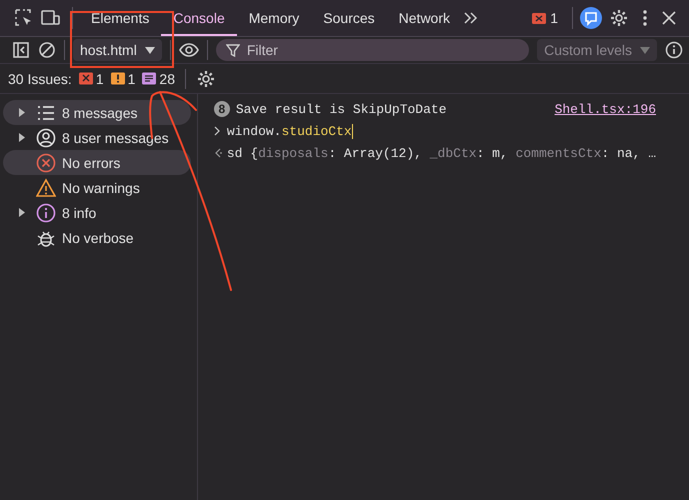  What do you see at coordinates (669, 18) in the screenshot?
I see `close-icon` at bounding box center [669, 18].